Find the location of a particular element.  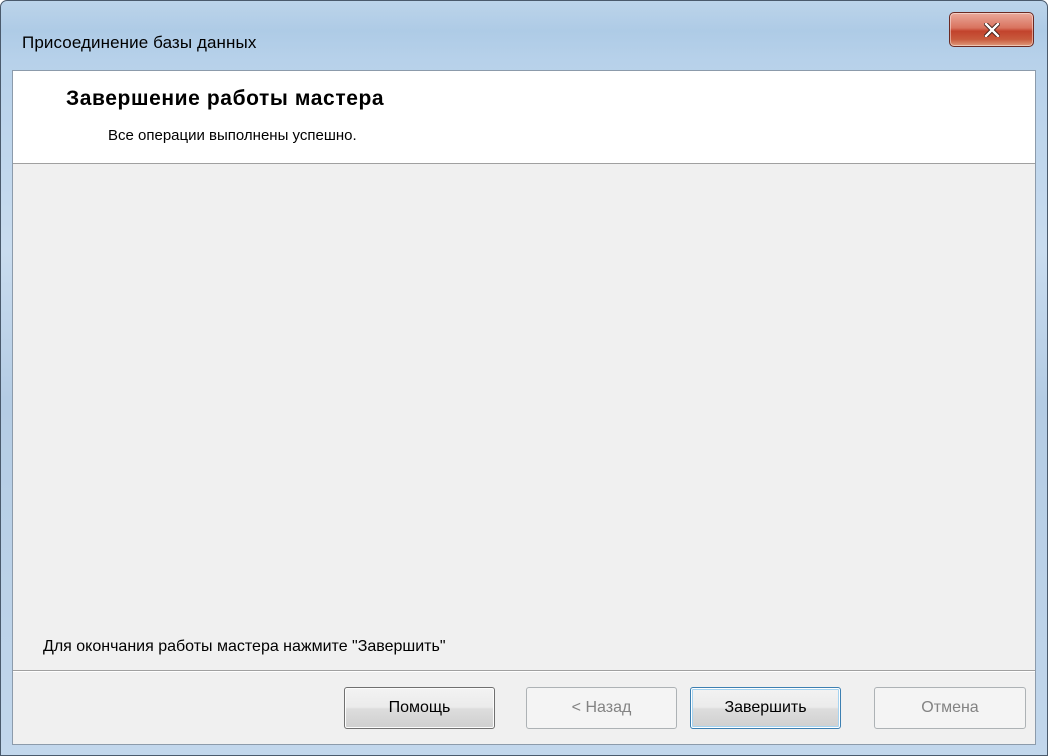

help-button: Помощь is located at coordinates (419, 708).